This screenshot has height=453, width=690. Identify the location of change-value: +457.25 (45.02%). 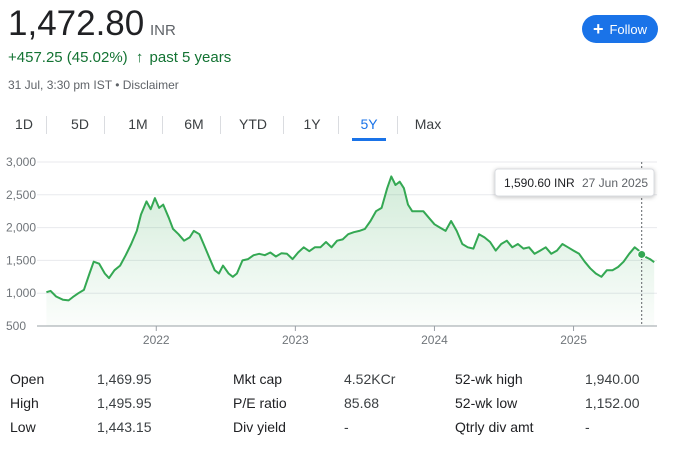
(68, 57).